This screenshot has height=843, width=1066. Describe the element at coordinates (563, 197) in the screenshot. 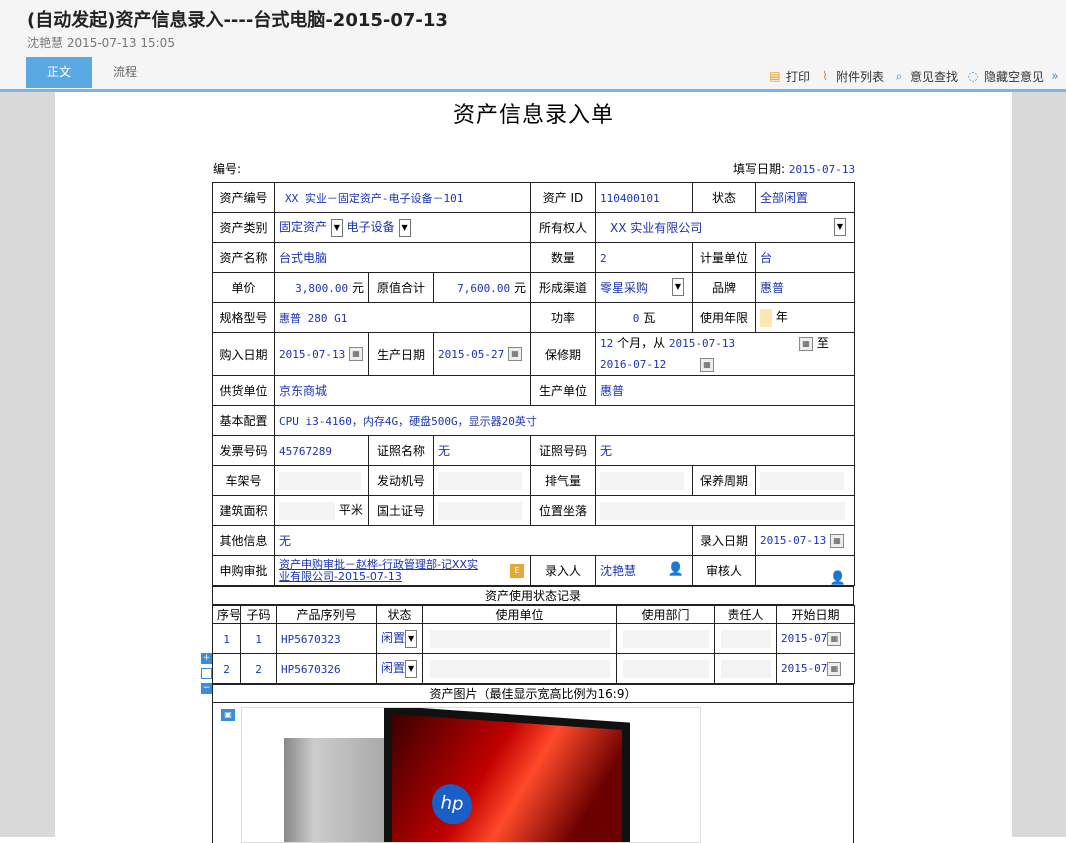

I see `label-asset-id: 资产 ID` at that location.